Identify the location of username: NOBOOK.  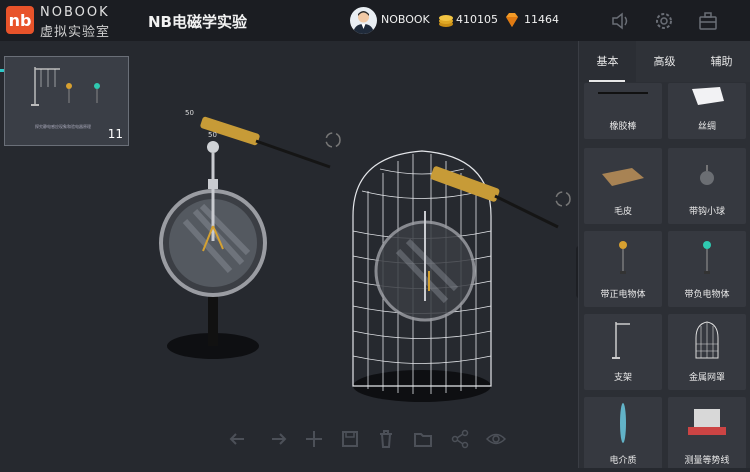
(405, 19).